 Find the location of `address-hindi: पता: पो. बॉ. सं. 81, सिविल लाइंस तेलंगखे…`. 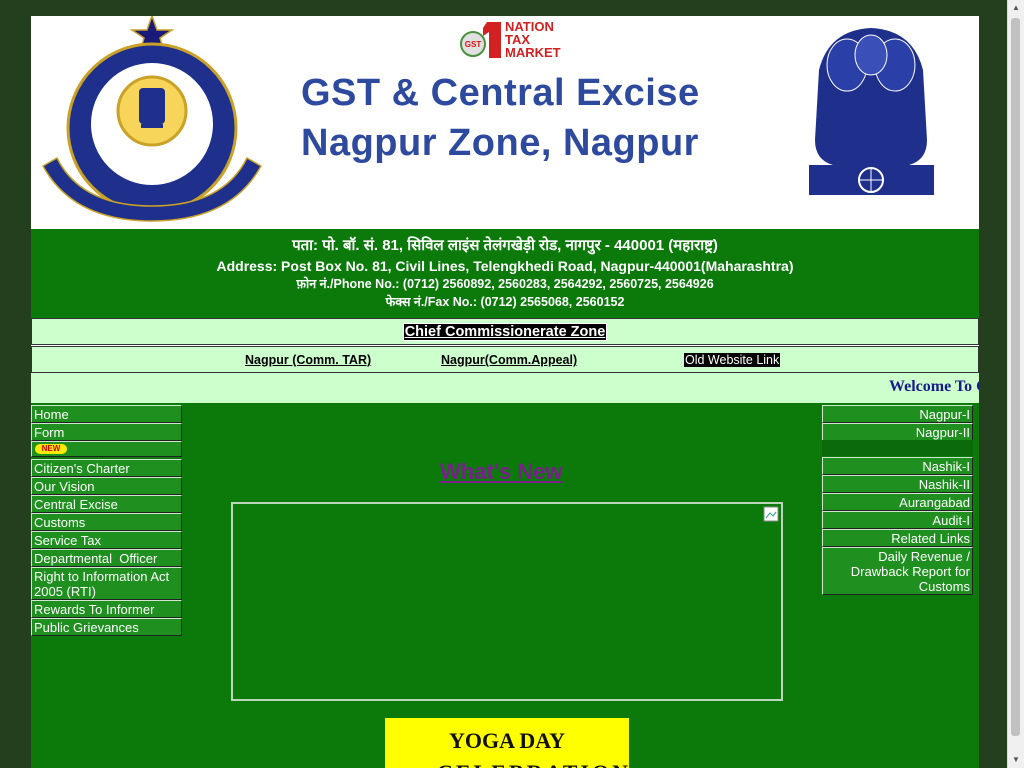

address-hindi: पता: पो. बॉ. सं. 81, सिविल लाइंस तेलंगखे… is located at coordinates (505, 245).